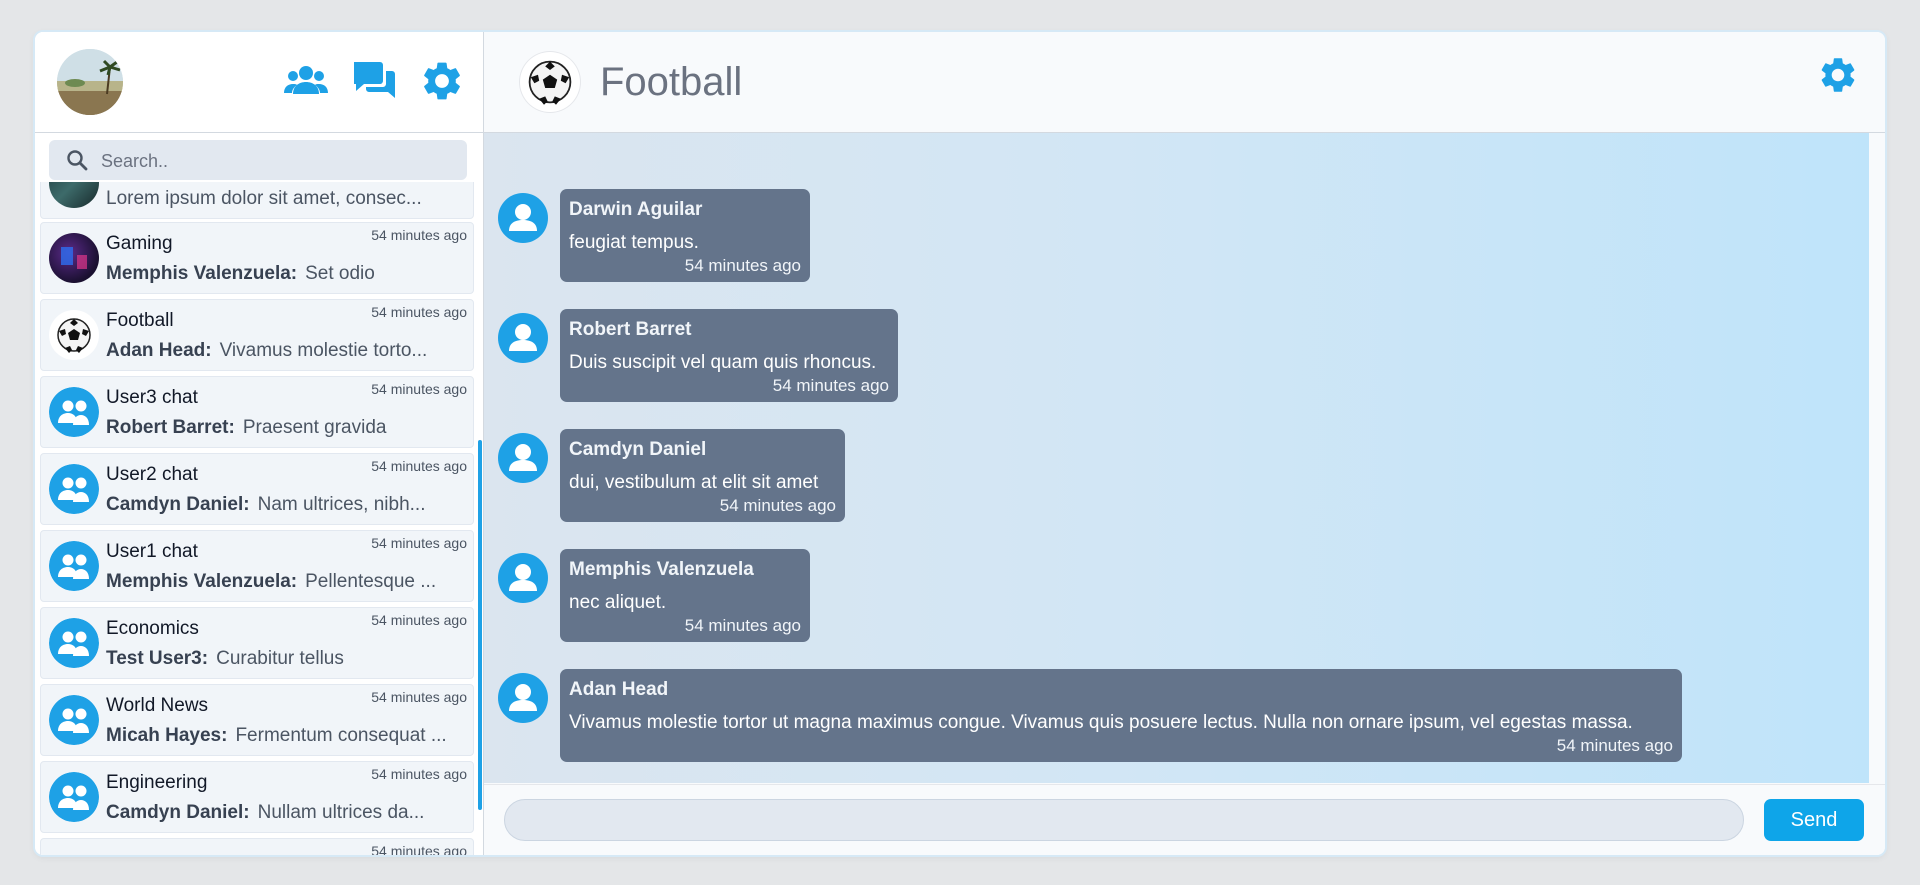 The image size is (1920, 885). I want to click on chat-name: User3 chat, so click(152, 397).